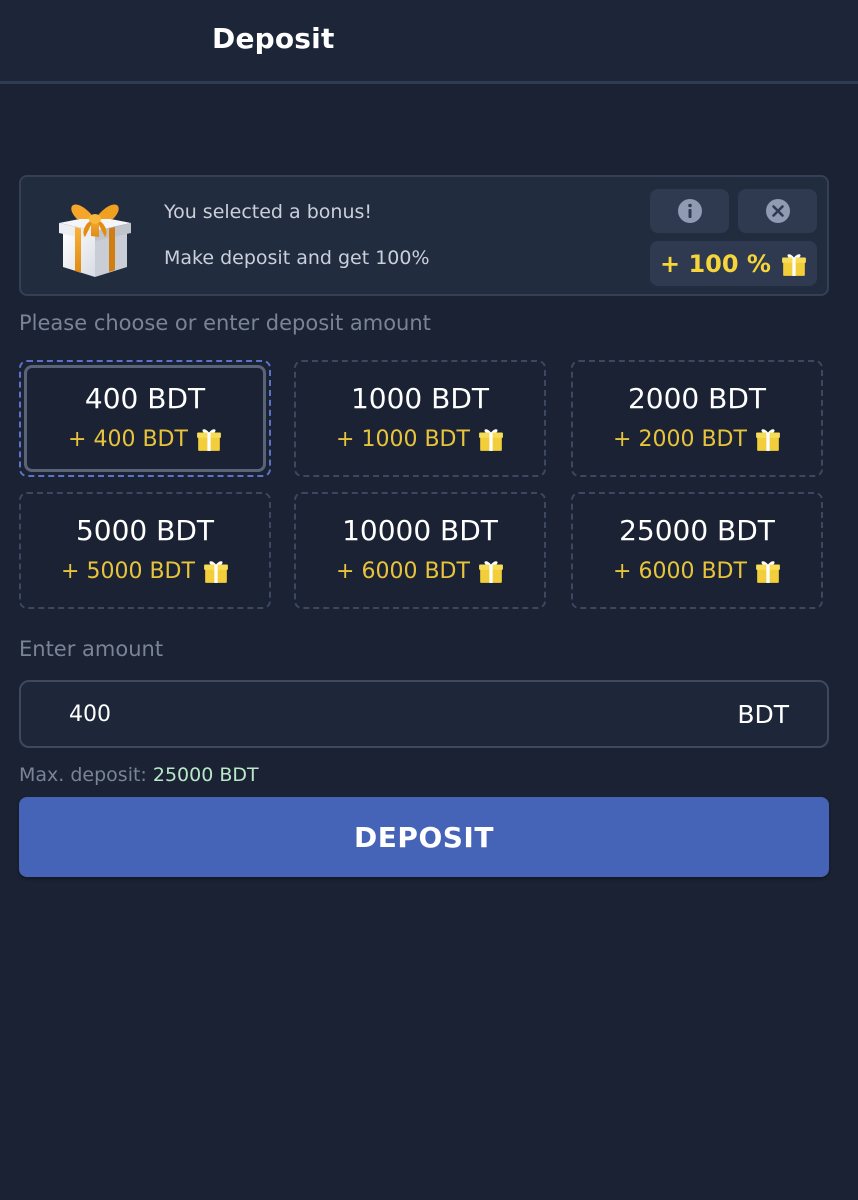 This screenshot has height=1200, width=858. What do you see at coordinates (420, 398) in the screenshot?
I see `amount-value: 1000 BDT` at bounding box center [420, 398].